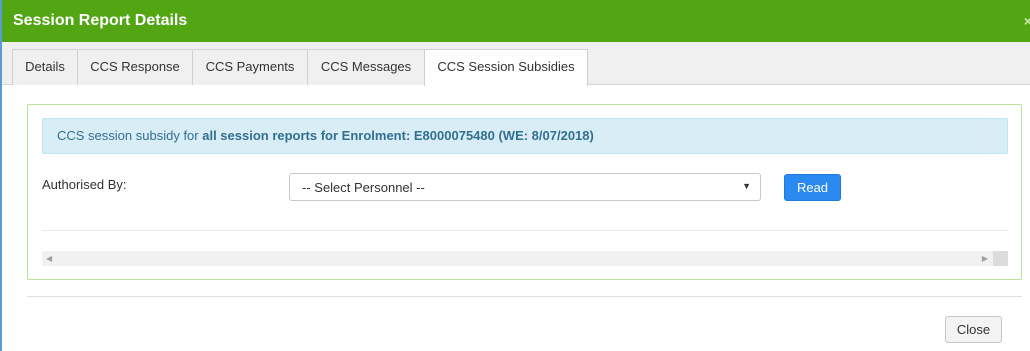  What do you see at coordinates (525, 187) in the screenshot?
I see `personnel-select: -- Select Personnel -- ▼` at bounding box center [525, 187].